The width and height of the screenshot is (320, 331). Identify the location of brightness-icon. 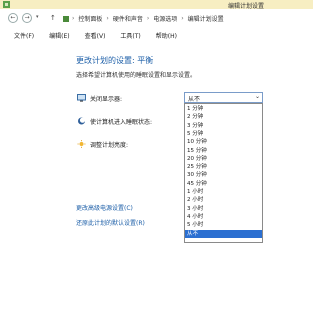
(81, 144).